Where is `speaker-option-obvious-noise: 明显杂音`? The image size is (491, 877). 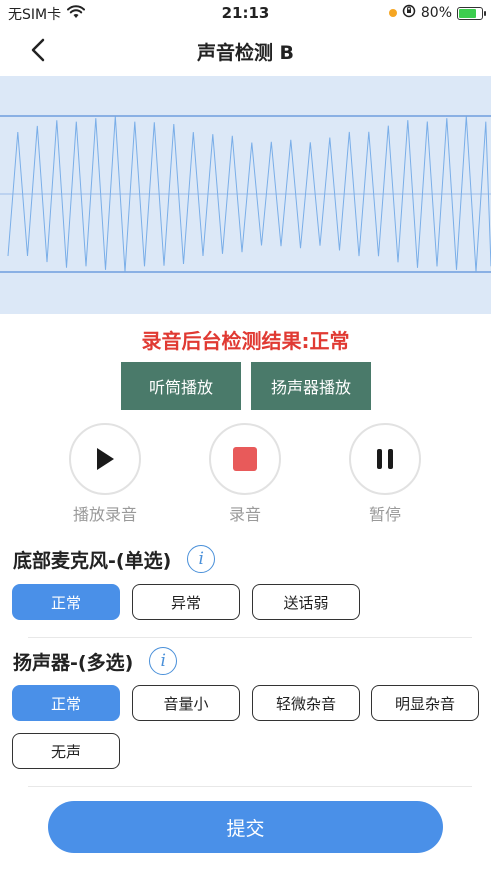
speaker-option-obvious-noise: 明显杂音 is located at coordinates (425, 703).